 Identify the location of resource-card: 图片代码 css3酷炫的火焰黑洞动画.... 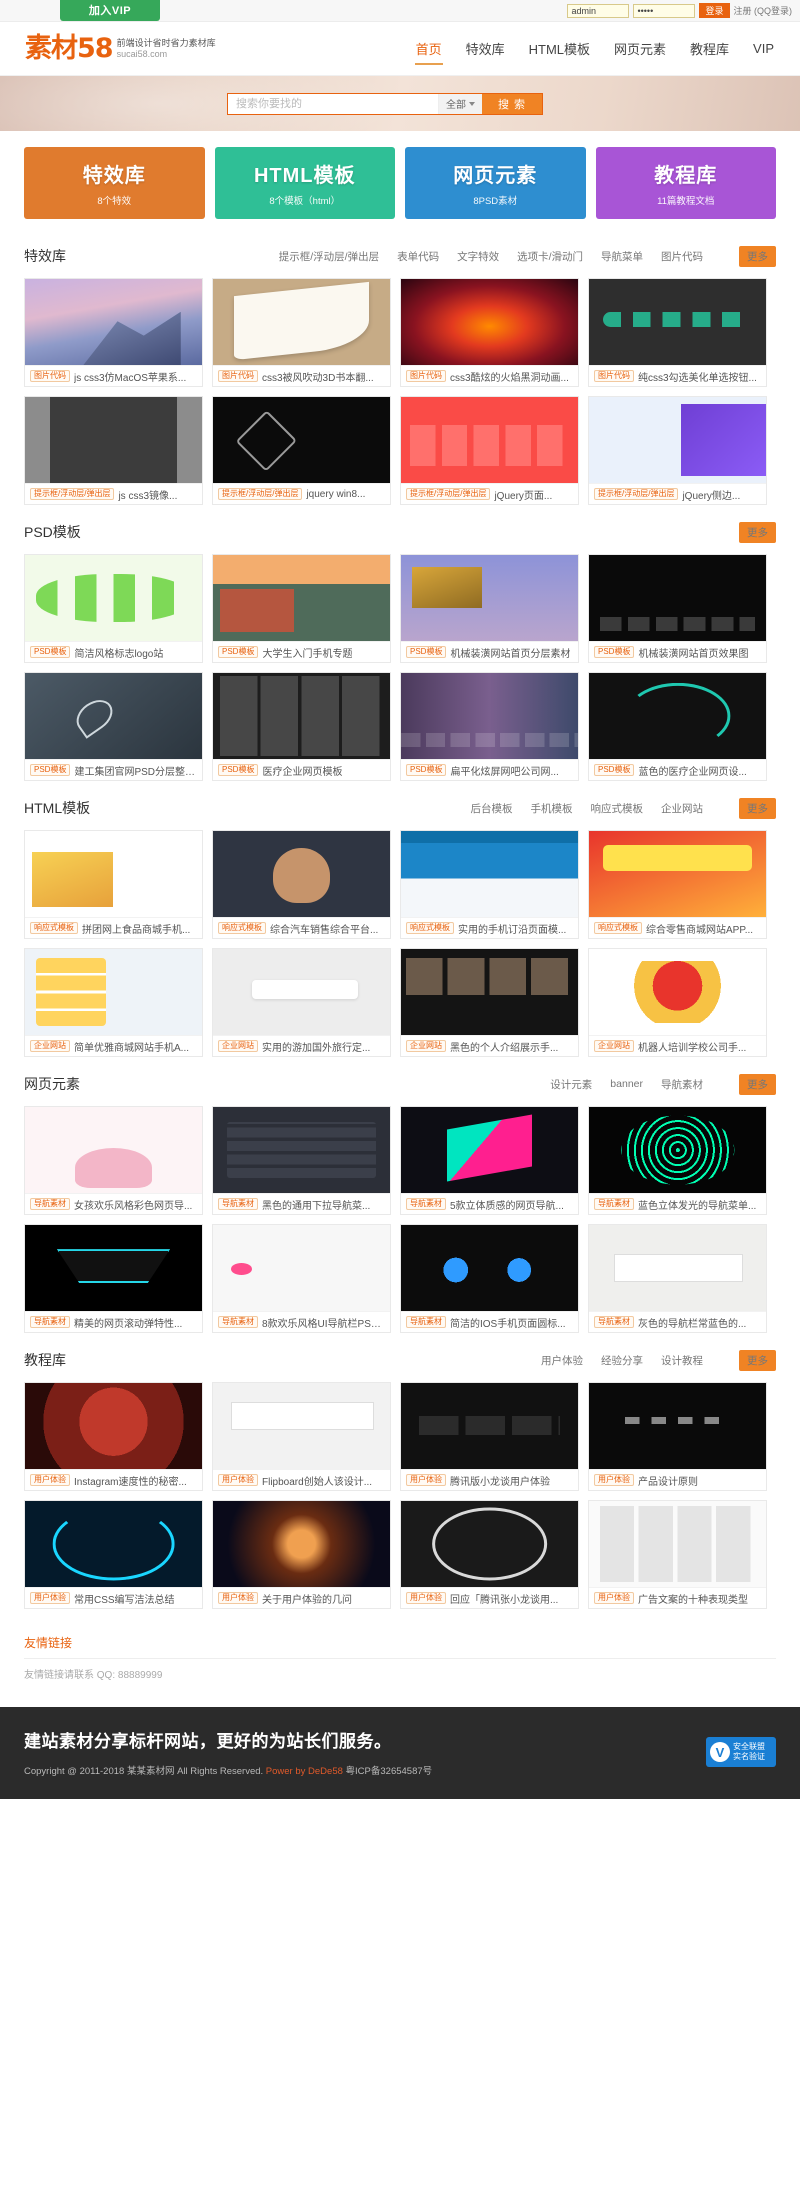
(489, 332).